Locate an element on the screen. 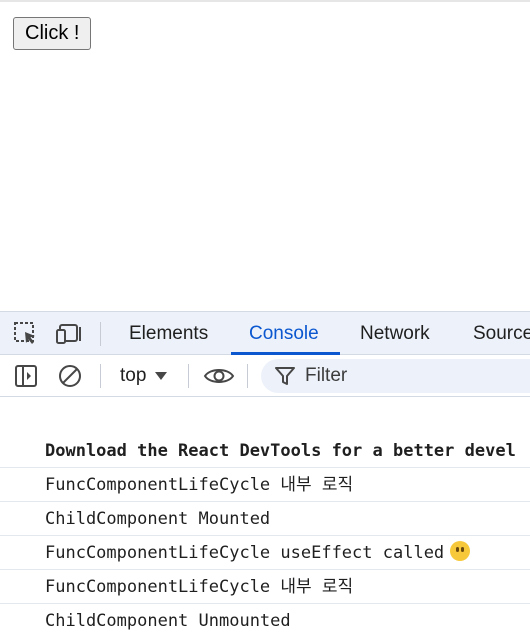 The image size is (530, 632). eye-icon is located at coordinates (219, 376).